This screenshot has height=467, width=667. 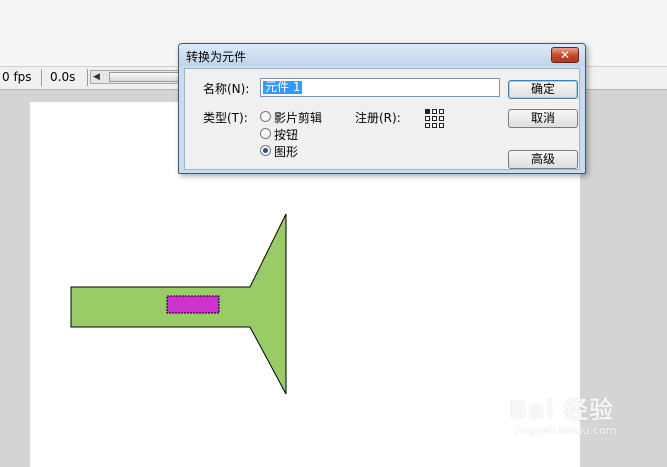 What do you see at coordinates (283, 87) in the screenshot?
I see `symbol-name-value: 元件 1` at bounding box center [283, 87].